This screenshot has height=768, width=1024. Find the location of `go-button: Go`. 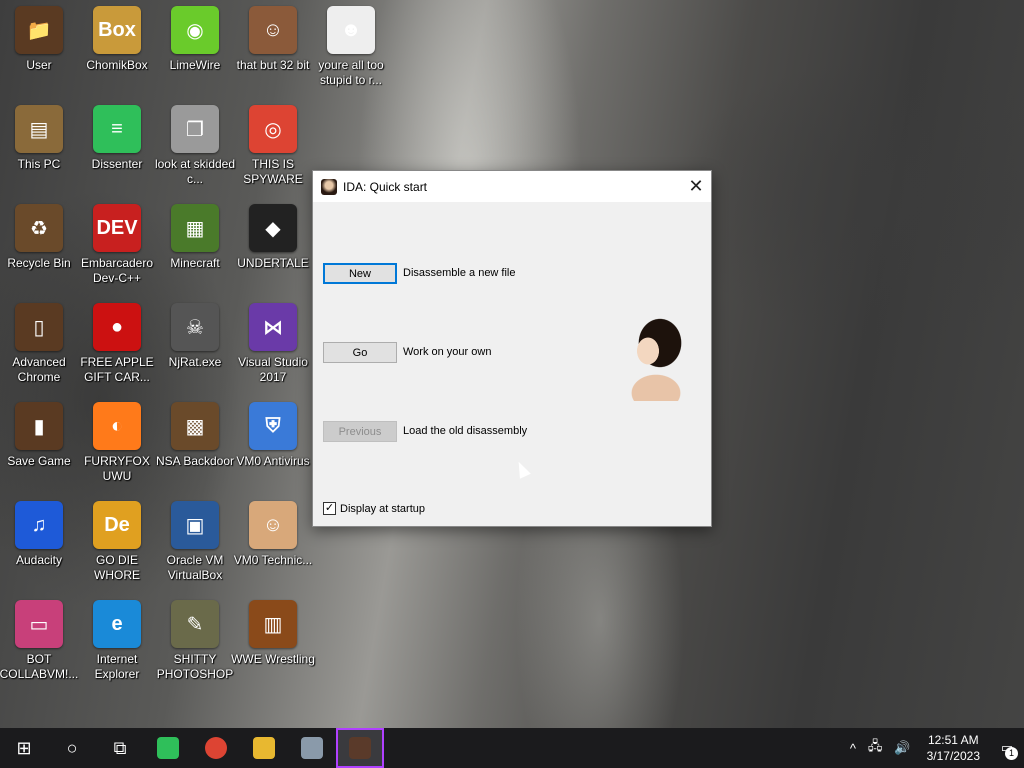

go-button: Go is located at coordinates (360, 352).